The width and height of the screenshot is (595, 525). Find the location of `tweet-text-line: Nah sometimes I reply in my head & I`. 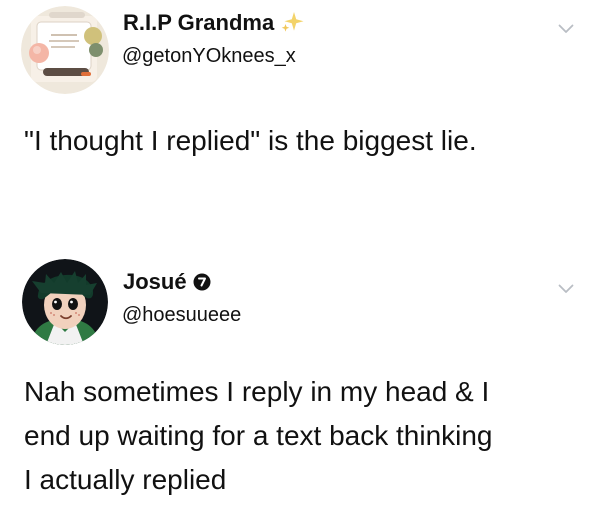

tweet-text-line: Nah sometimes I reply in my head & I is located at coordinates (257, 391).